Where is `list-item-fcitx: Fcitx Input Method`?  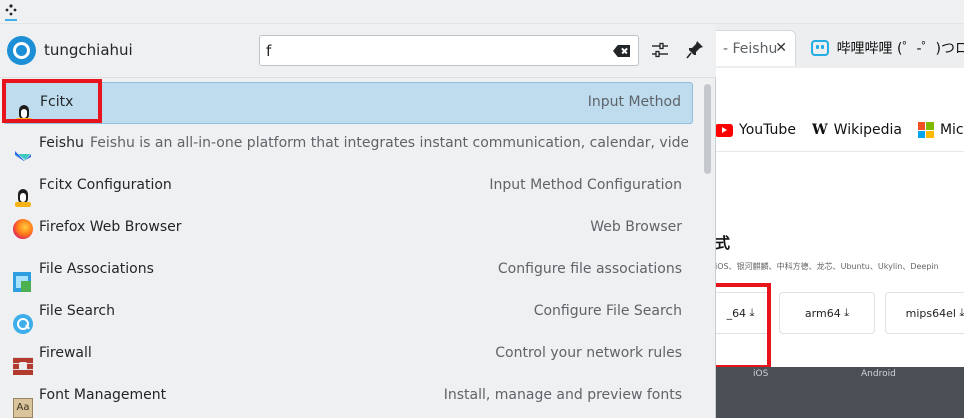
list-item-fcitx: Fcitx Input Method is located at coordinates (348, 103).